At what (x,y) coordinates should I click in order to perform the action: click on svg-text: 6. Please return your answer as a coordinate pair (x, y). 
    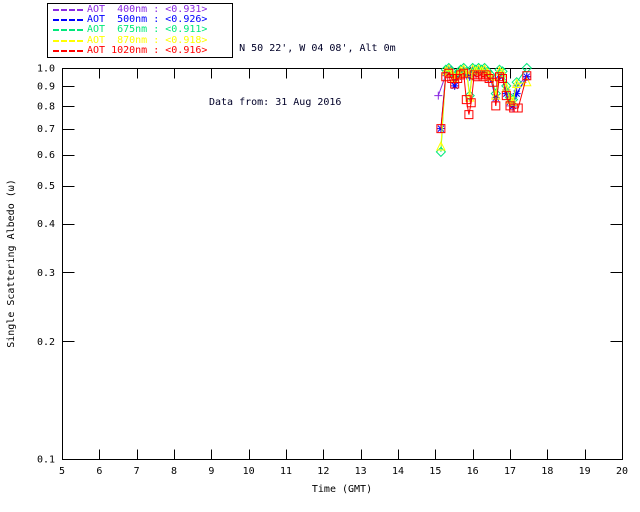
    Looking at the image, I should click on (99, 471).